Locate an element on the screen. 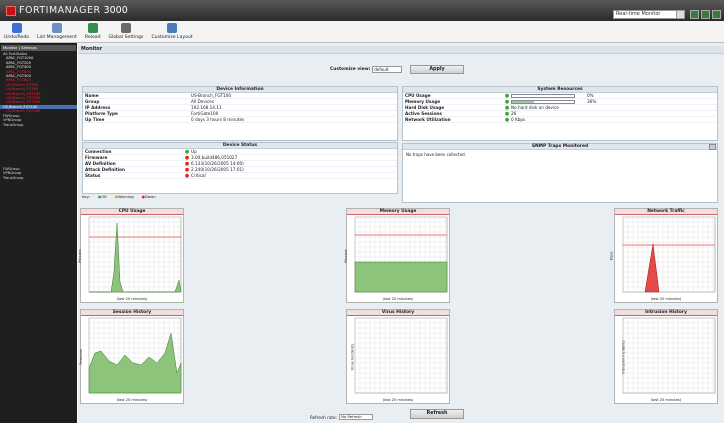 This screenshot has width=724, height=423. customize-row: Customize view: default is located at coordinates (366, 69).